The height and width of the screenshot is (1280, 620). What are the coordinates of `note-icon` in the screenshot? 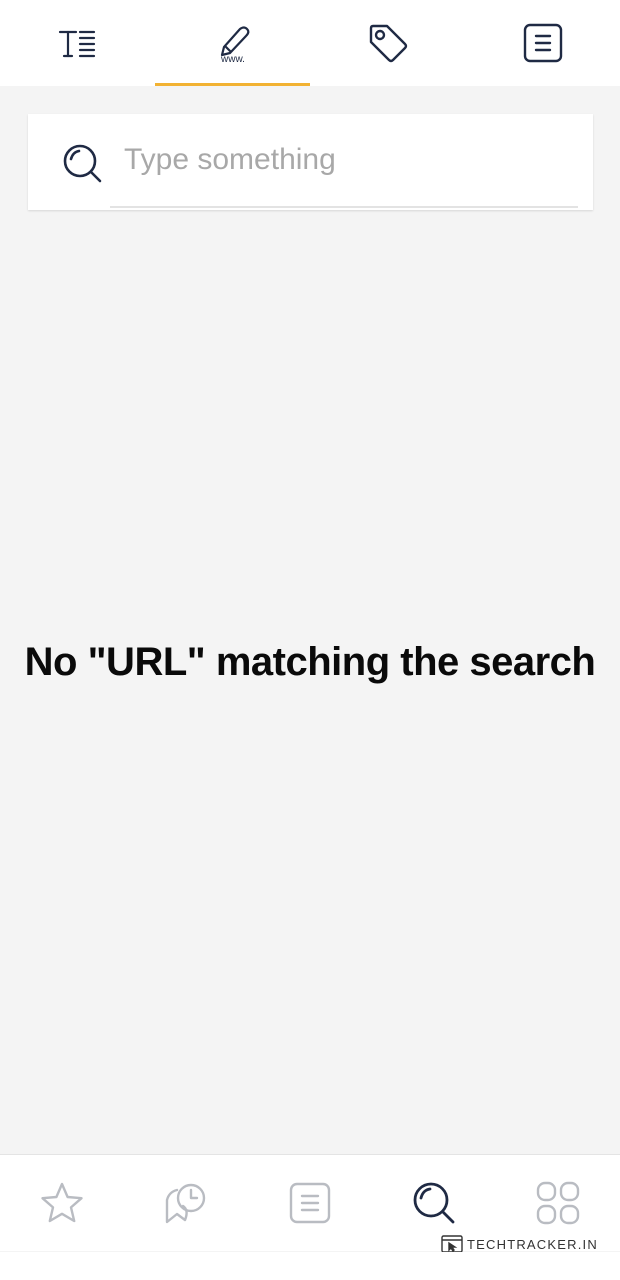 It's located at (310, 1203).